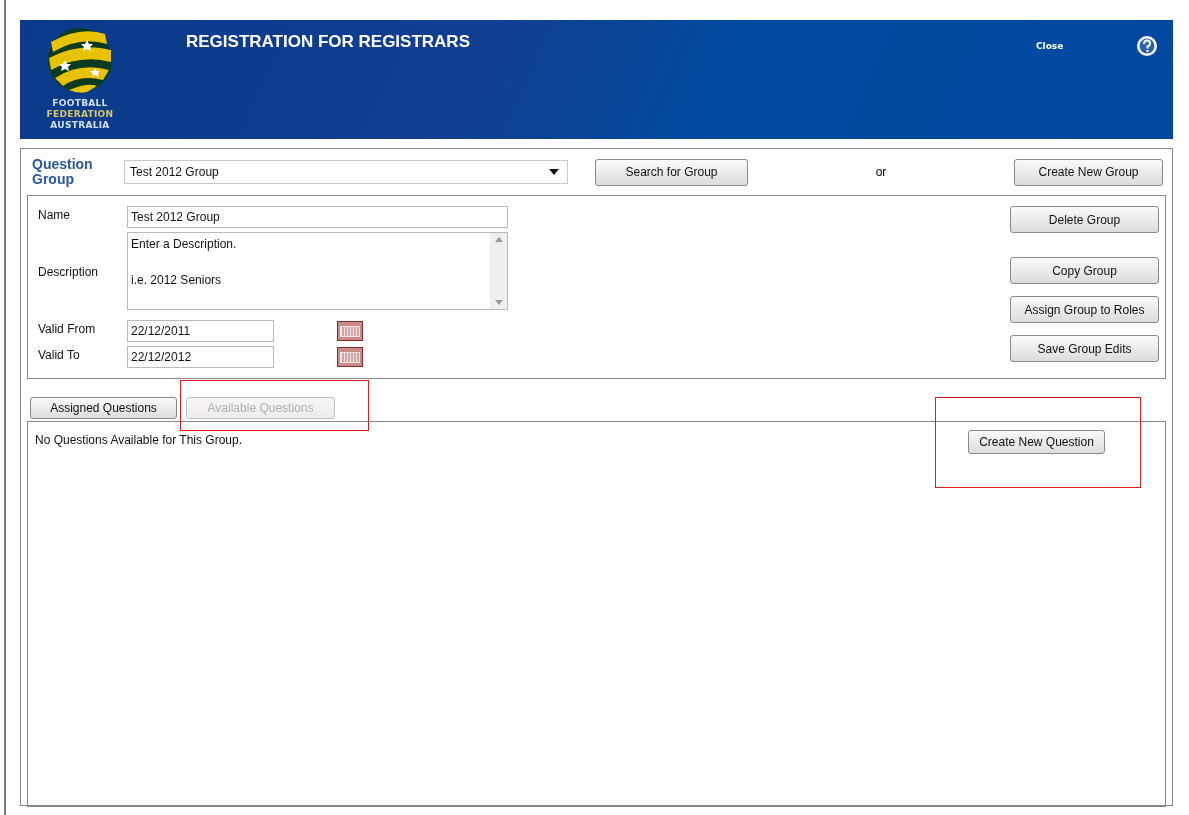 This screenshot has width=1189, height=815. I want to click on group-action-button: Assign Group to Roles, so click(1084, 309).